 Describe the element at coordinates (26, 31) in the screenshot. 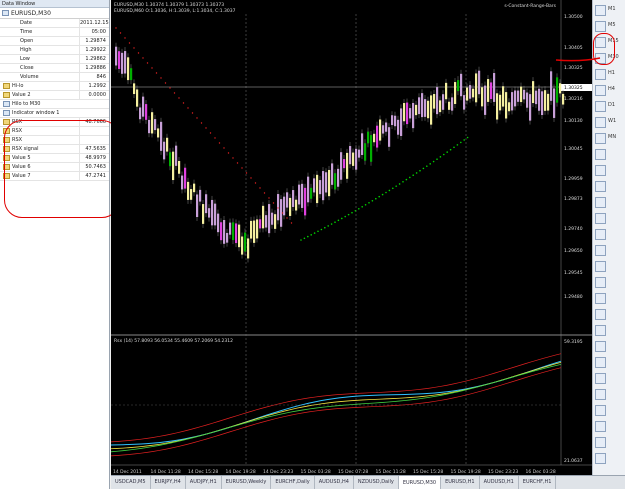

I see `data-row-label: Time` at that location.